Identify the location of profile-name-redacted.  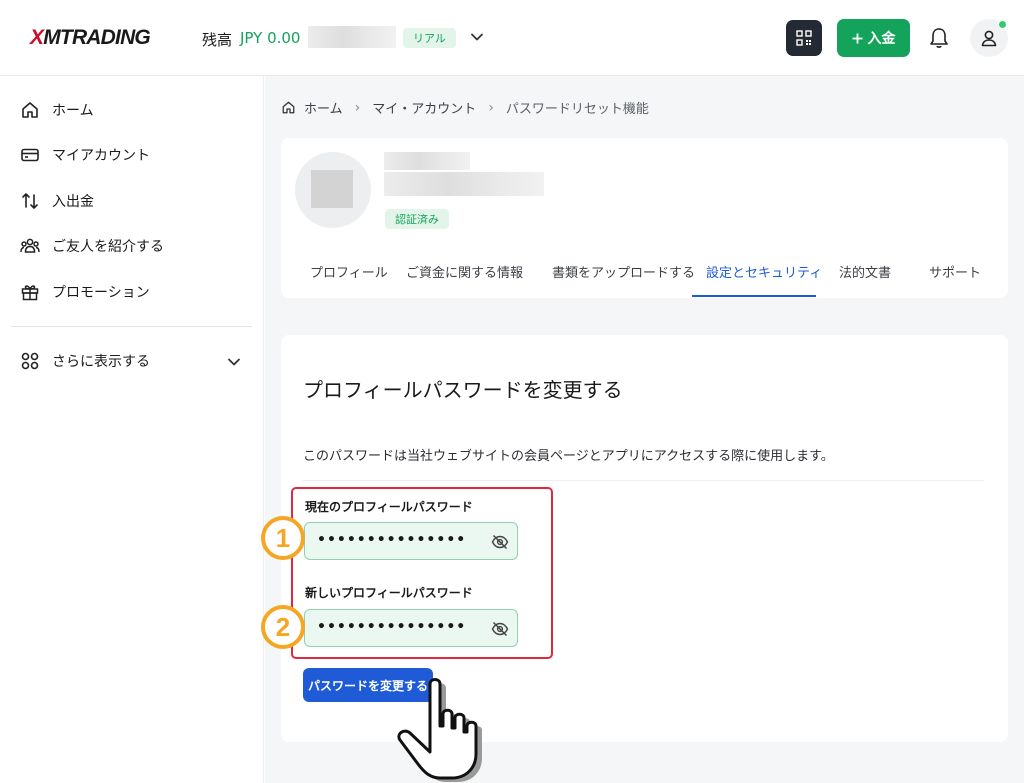
(427, 161).